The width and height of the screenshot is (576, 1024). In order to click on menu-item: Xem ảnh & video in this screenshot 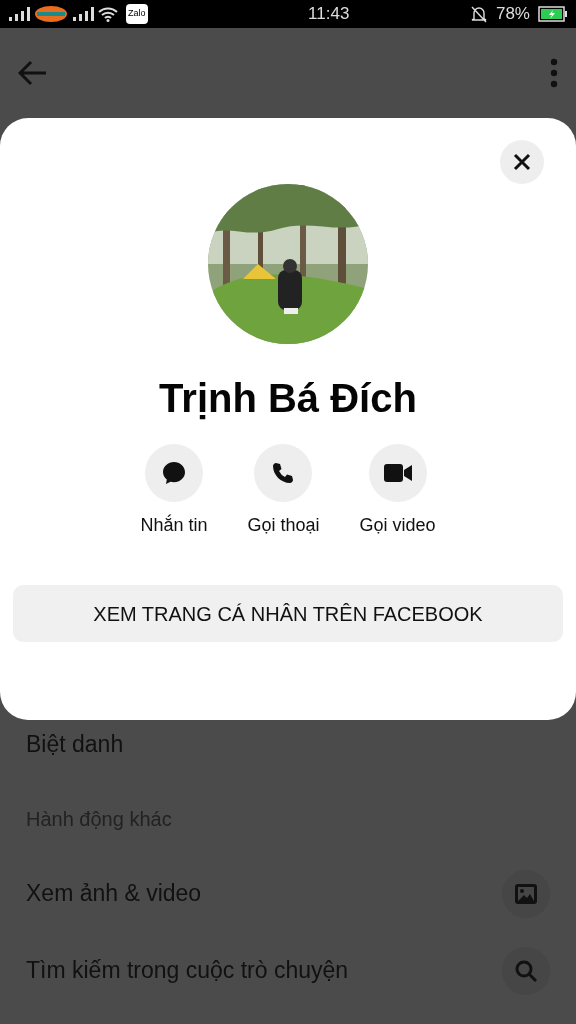, I will do `click(114, 893)`.